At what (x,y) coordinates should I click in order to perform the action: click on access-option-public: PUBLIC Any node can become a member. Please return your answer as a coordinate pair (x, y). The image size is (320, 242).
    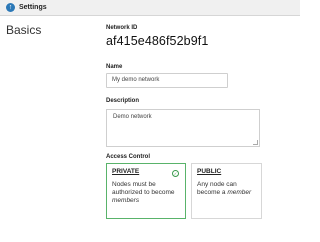
    Looking at the image, I should click on (226, 191).